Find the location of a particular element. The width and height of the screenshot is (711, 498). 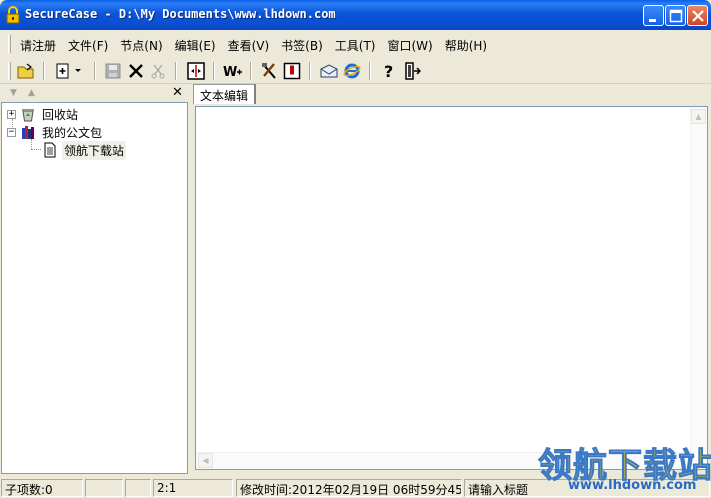

menu-node: 节点(N) is located at coordinates (141, 45).